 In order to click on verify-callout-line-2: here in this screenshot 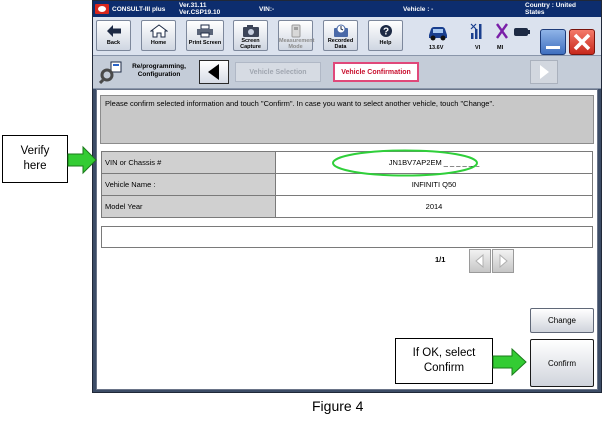, I will do `click(35, 166)`.